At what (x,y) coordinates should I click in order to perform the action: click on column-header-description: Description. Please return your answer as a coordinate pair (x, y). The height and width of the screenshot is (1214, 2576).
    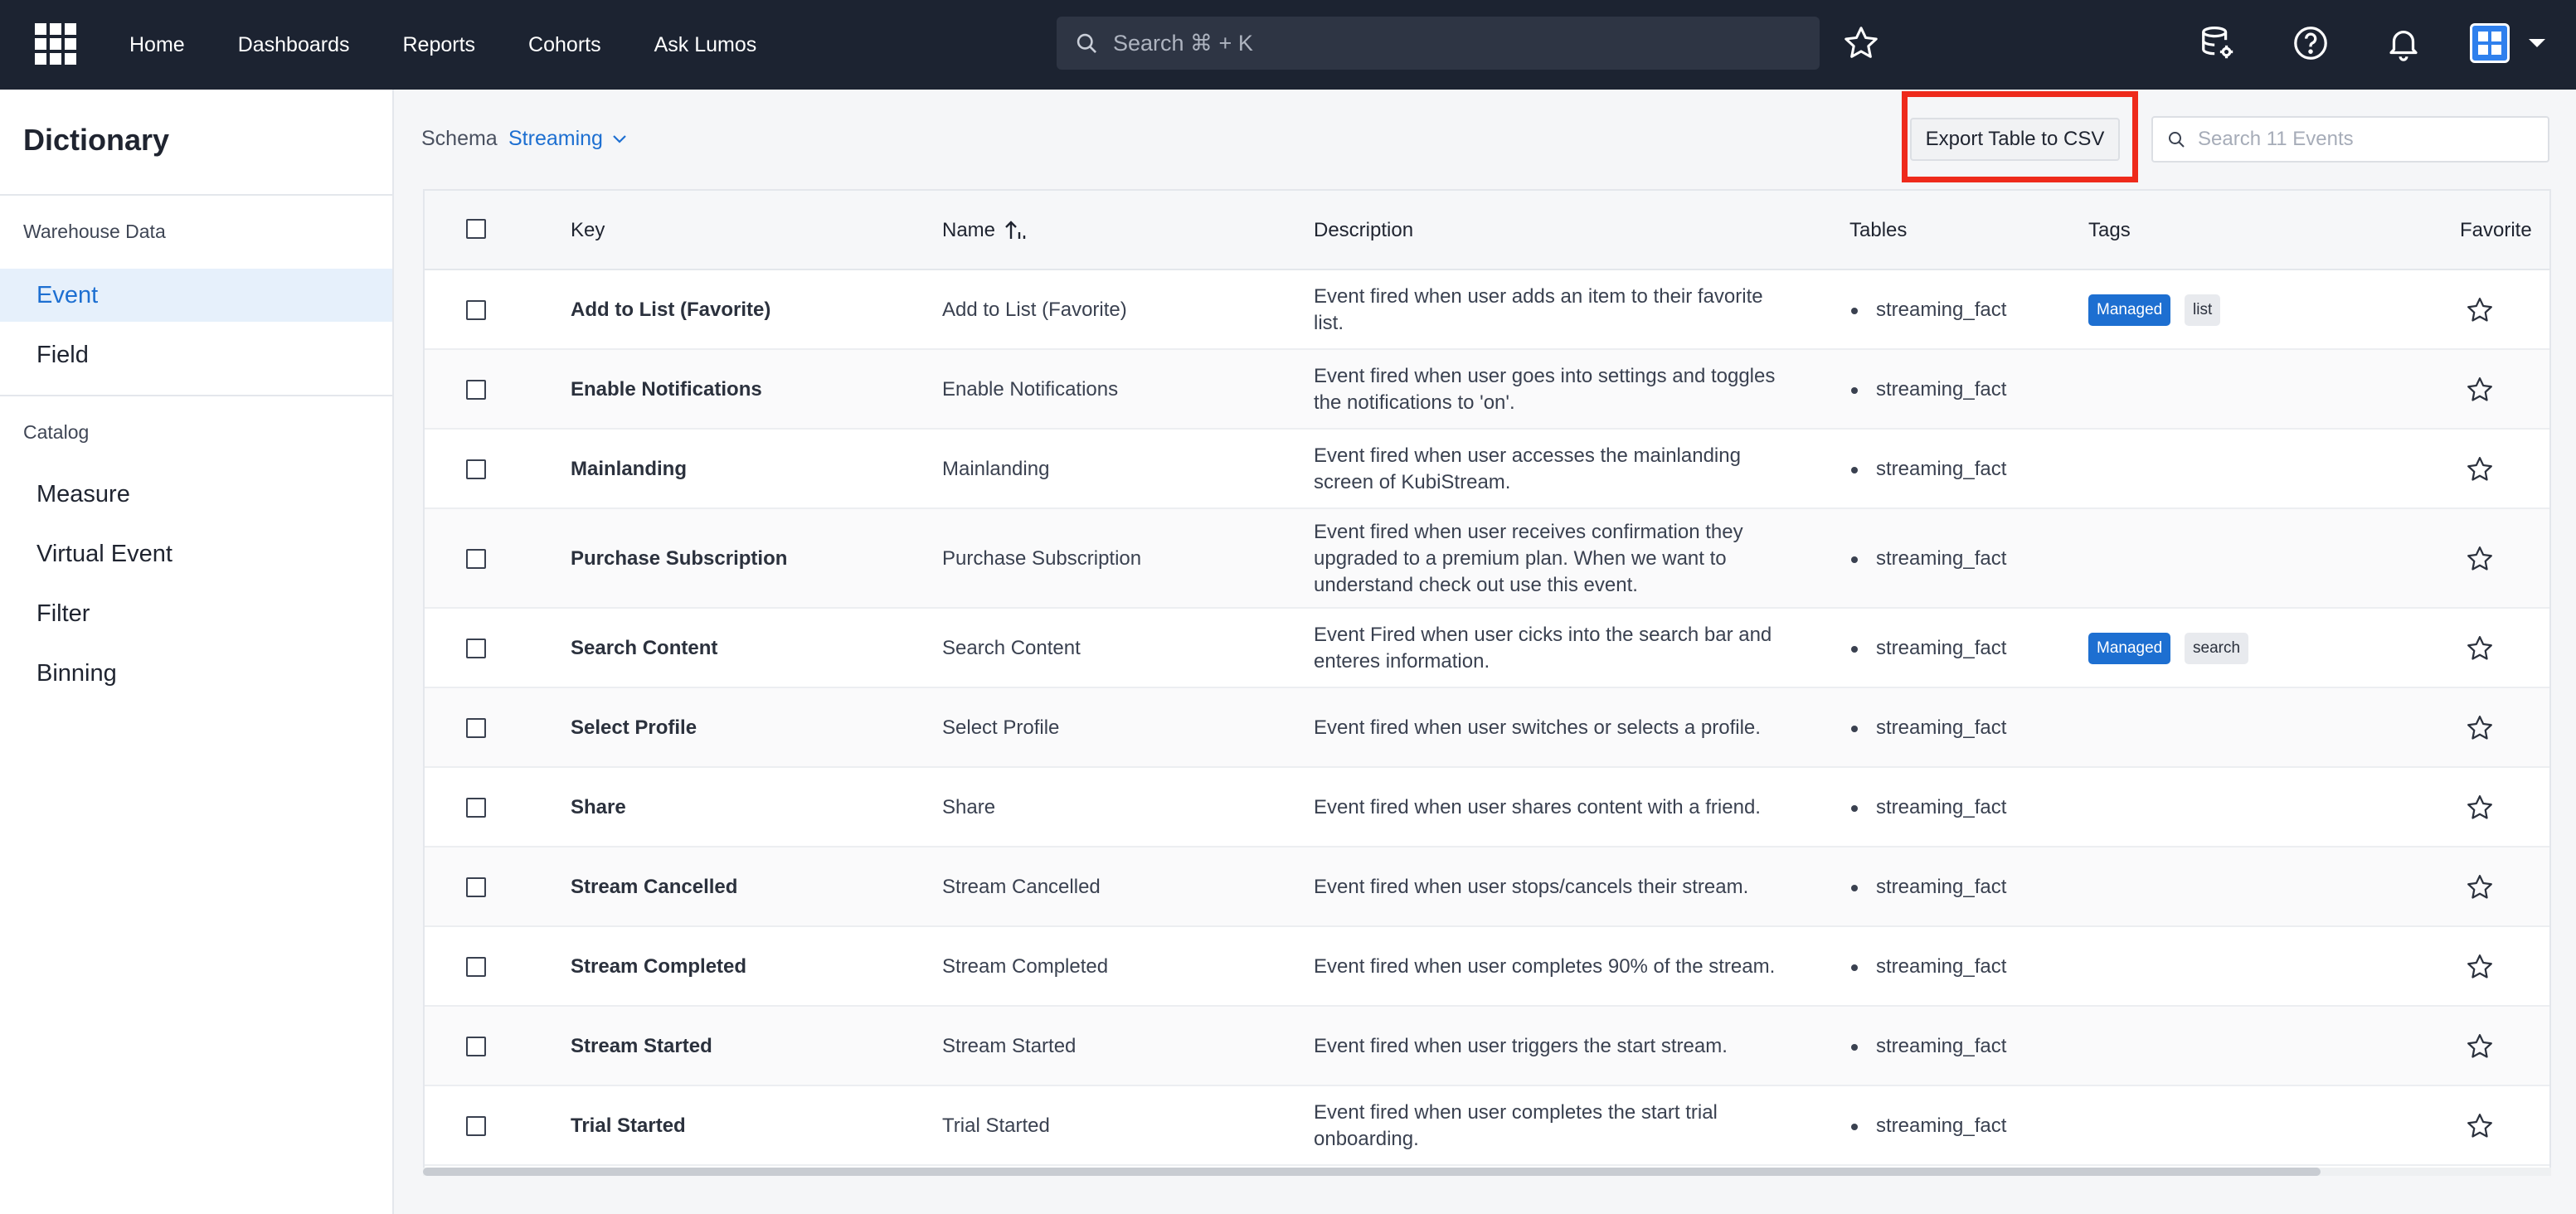
    Looking at the image, I should click on (1364, 231).